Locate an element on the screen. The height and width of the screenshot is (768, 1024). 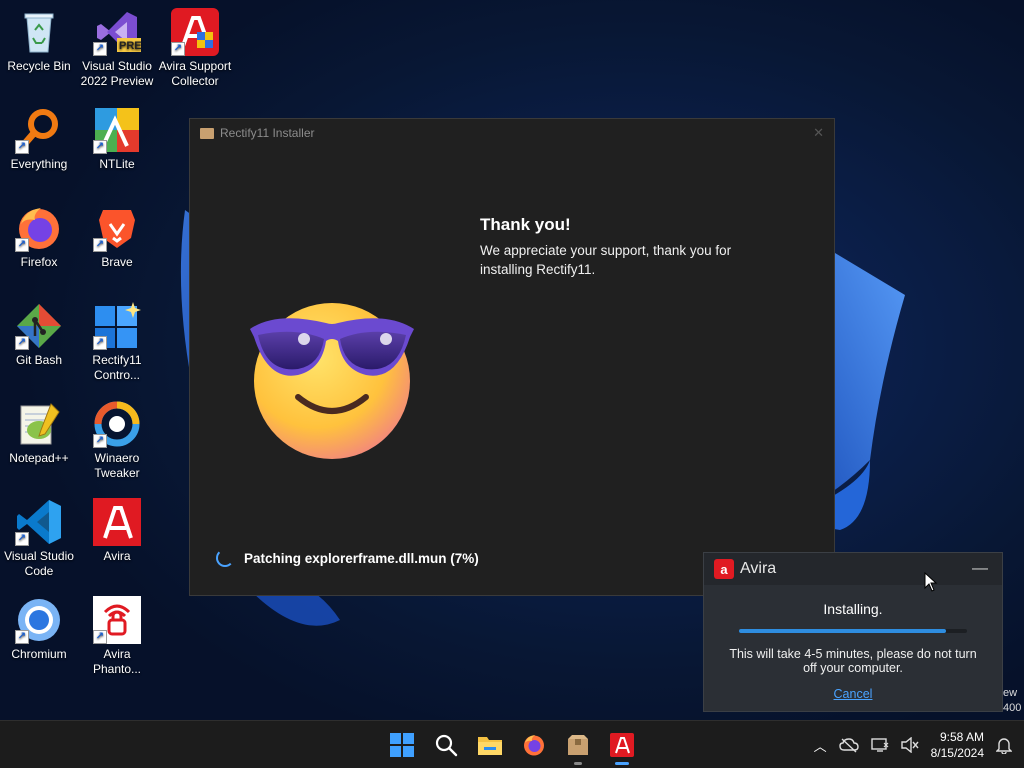
desktop-icon-label: Visual Studio Code is located at coordinates (39, 563).